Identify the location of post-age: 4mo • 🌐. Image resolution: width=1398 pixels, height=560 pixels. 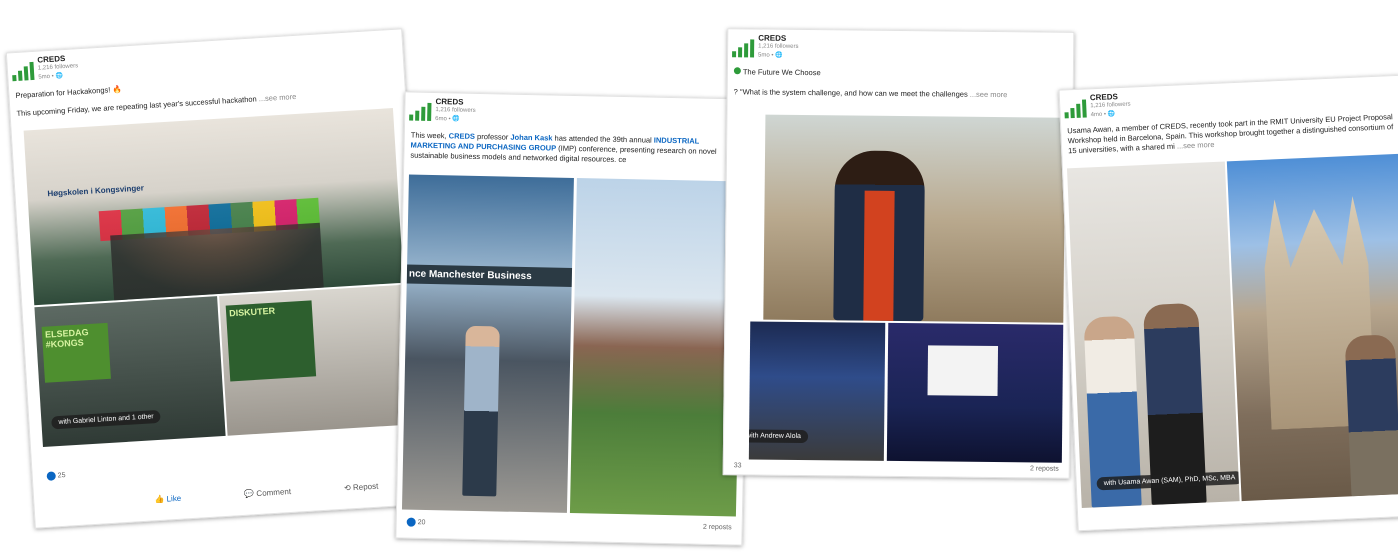
(1103, 115).